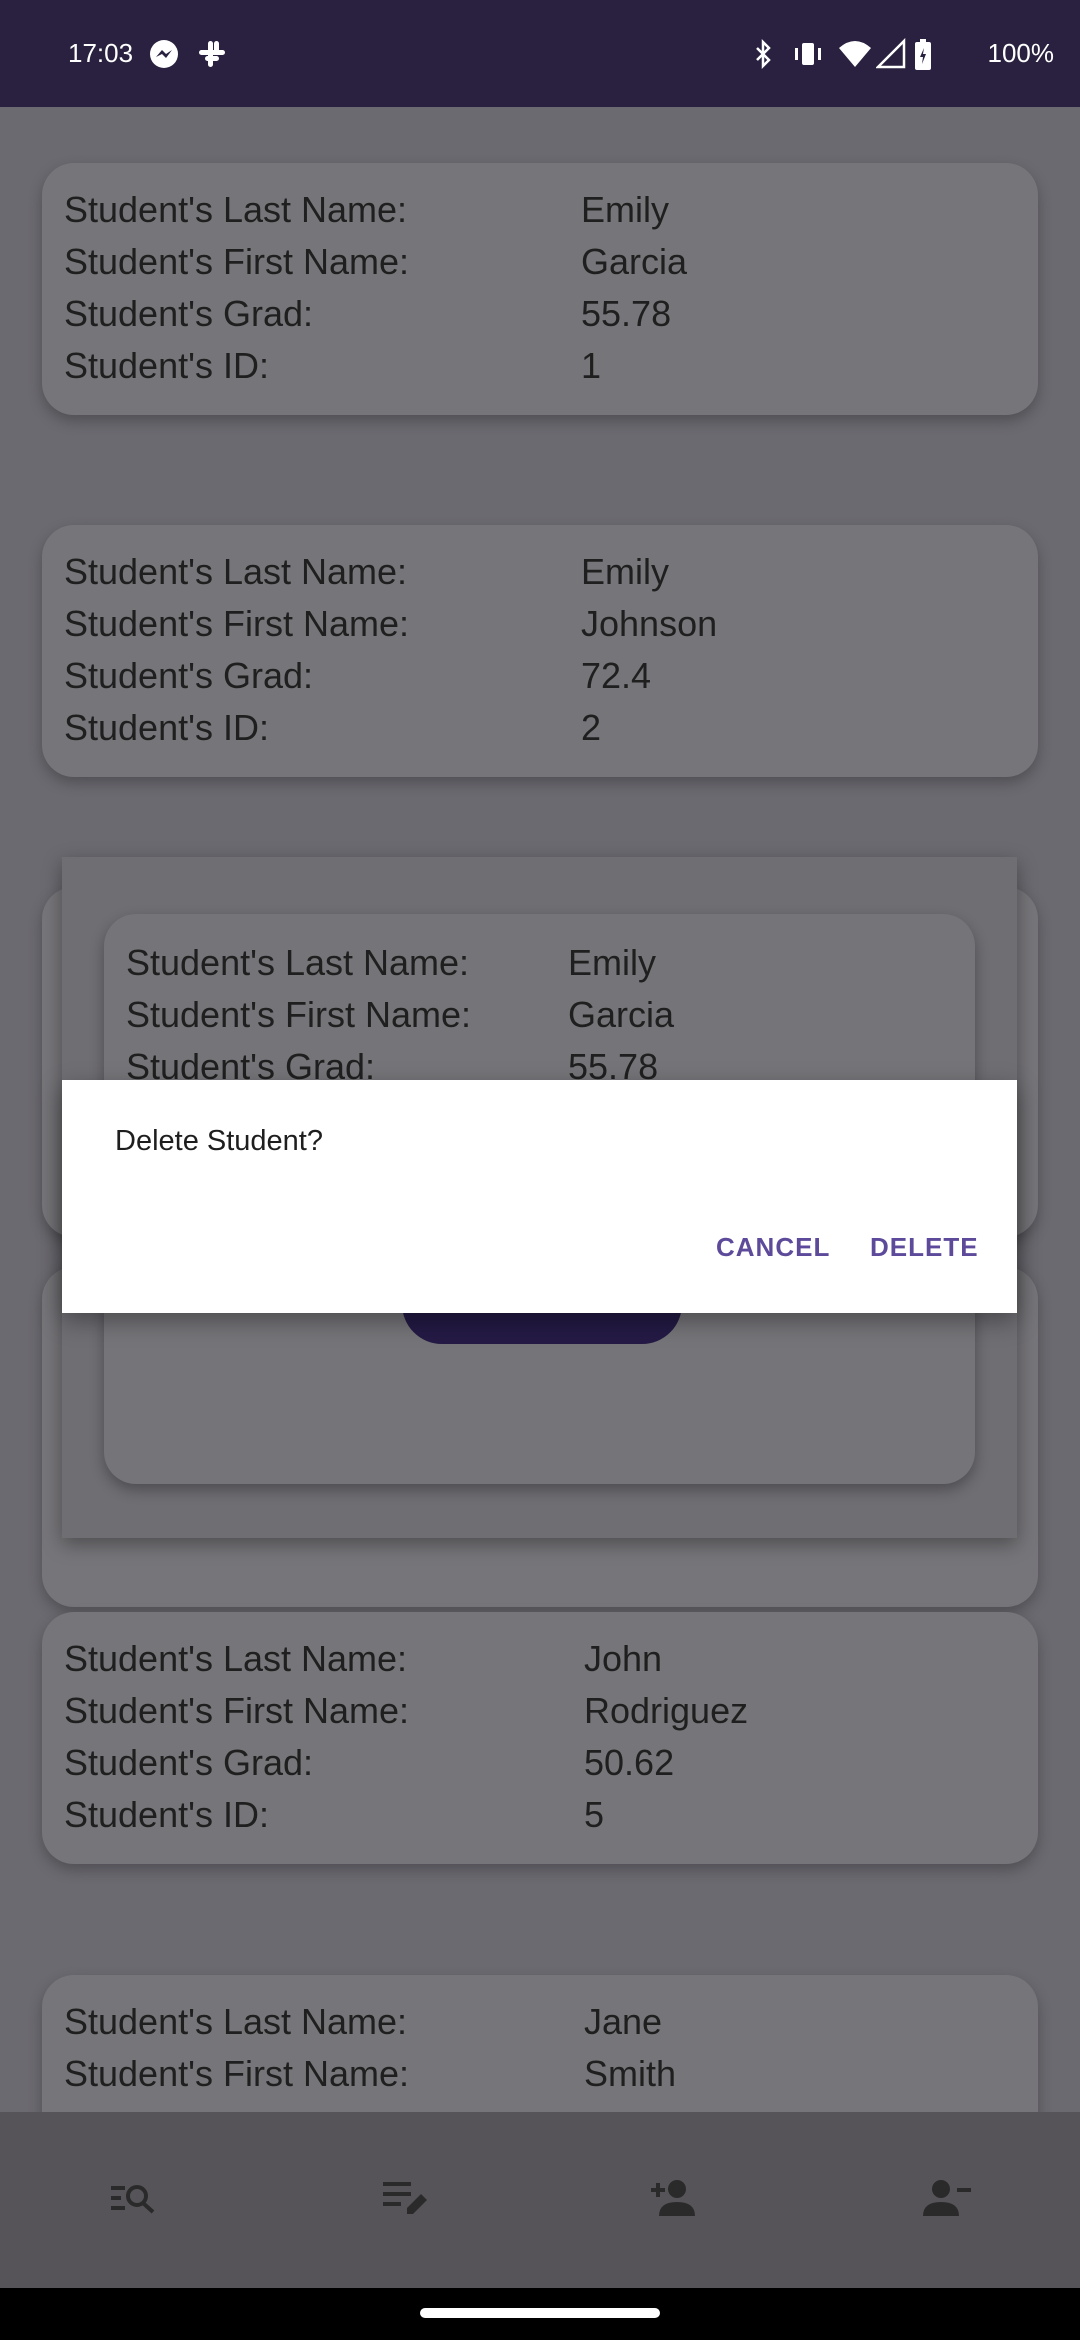  What do you see at coordinates (540, 2200) in the screenshot?
I see `bottom-navigation` at bounding box center [540, 2200].